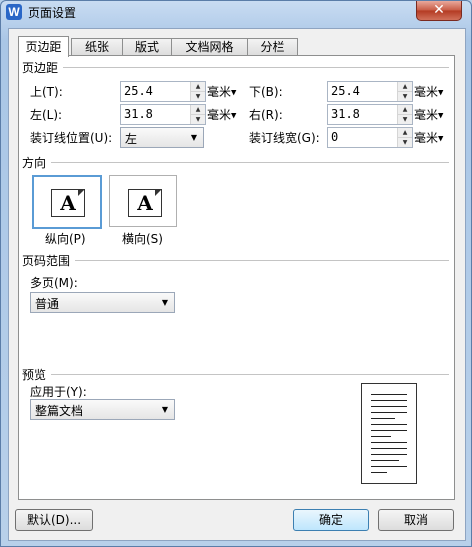  Describe the element at coordinates (334, 137) in the screenshot. I see `gutter-width-value: 0` at that location.